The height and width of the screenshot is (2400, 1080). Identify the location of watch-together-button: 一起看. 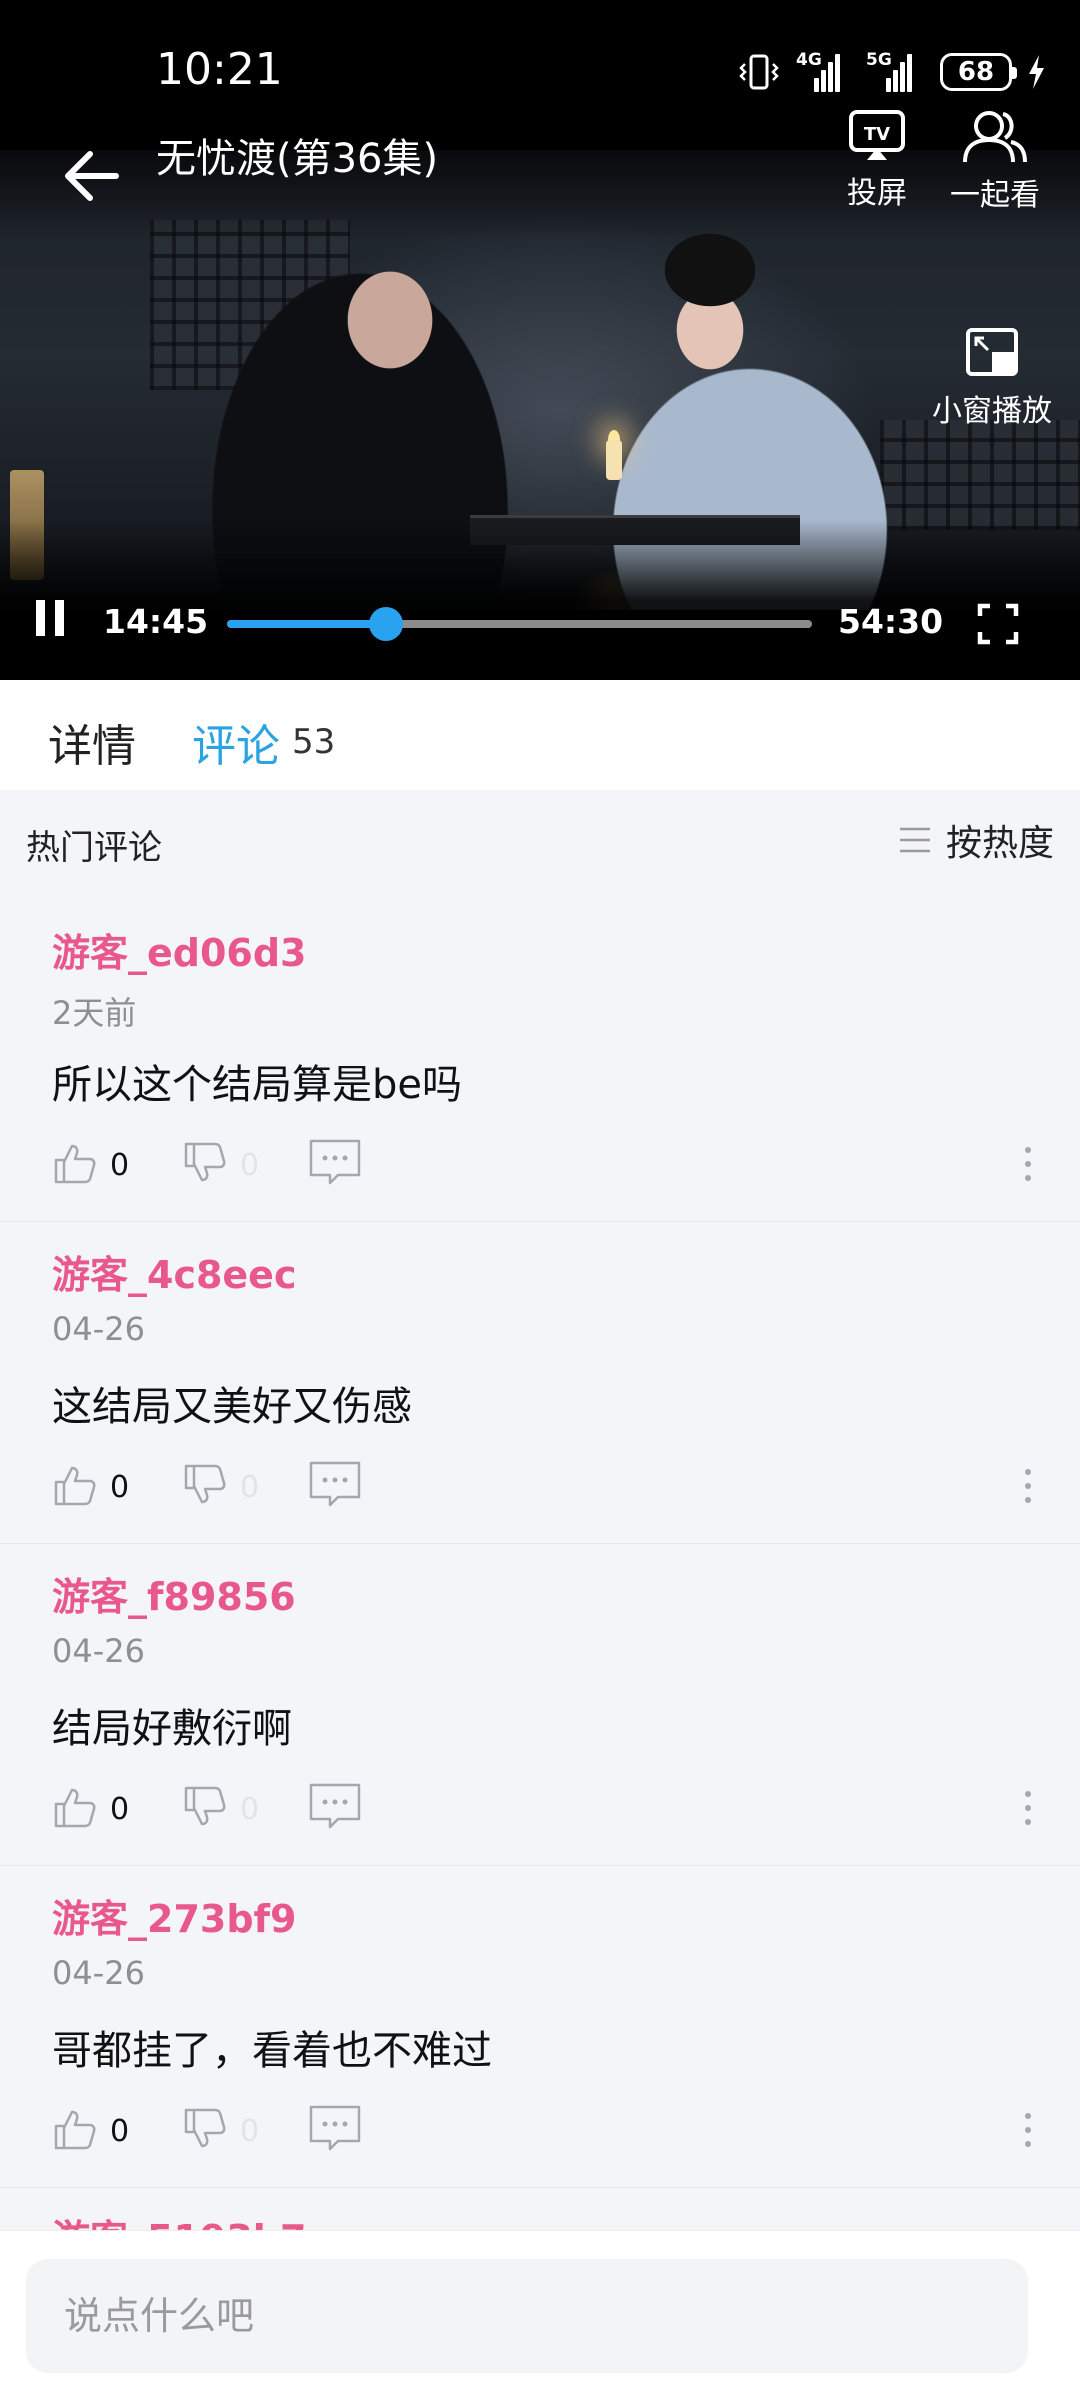
(995, 161).